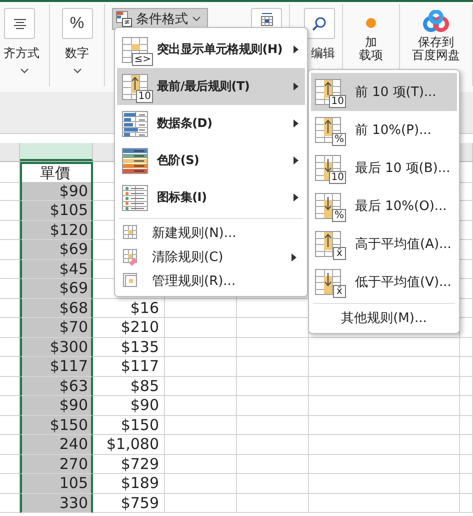 This screenshot has height=516, width=473. Describe the element at coordinates (129, 308) in the screenshot. I see `table-cell: $16` at that location.